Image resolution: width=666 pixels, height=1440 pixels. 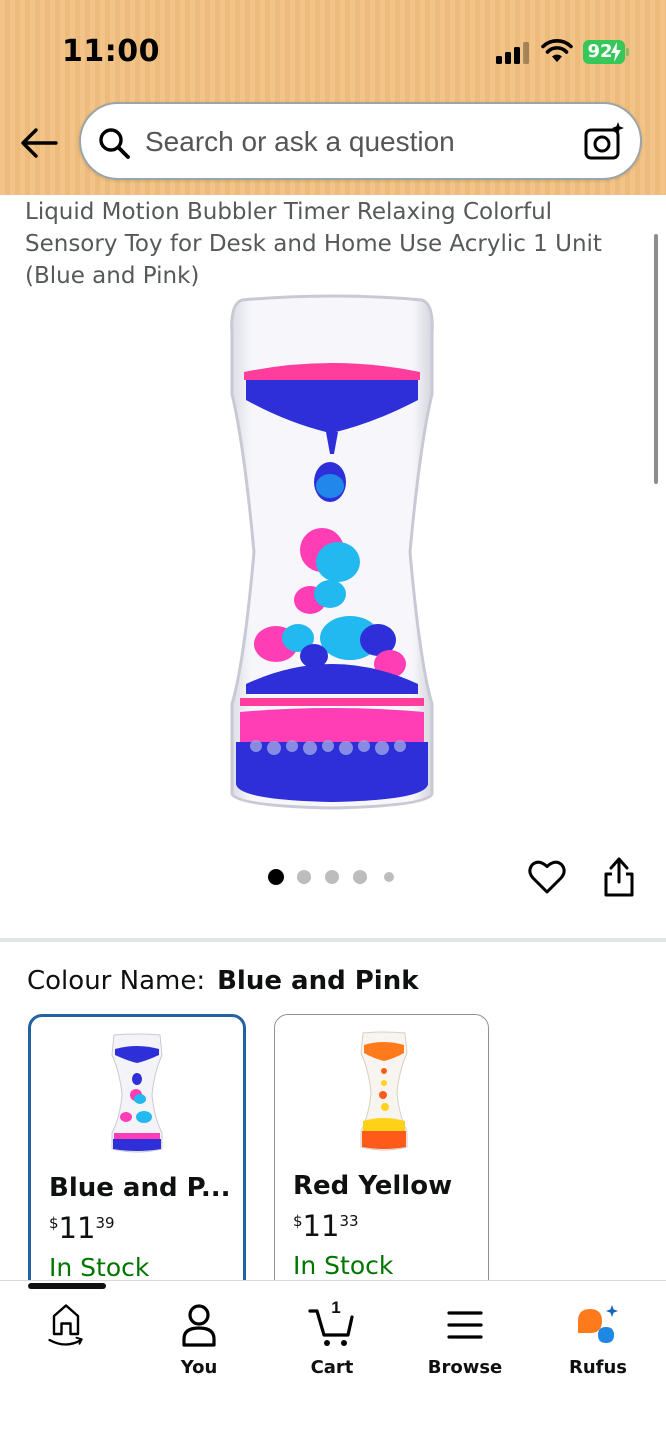 What do you see at coordinates (333, 50) in the screenshot?
I see `status-bar: 11:00 92` at bounding box center [333, 50].